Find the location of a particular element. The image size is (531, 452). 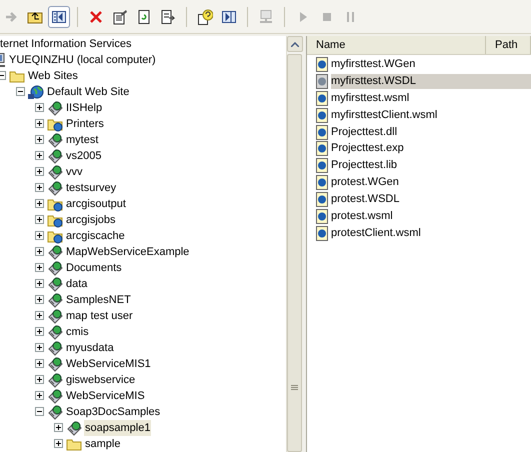

tree-item: cmis is located at coordinates (77, 332).